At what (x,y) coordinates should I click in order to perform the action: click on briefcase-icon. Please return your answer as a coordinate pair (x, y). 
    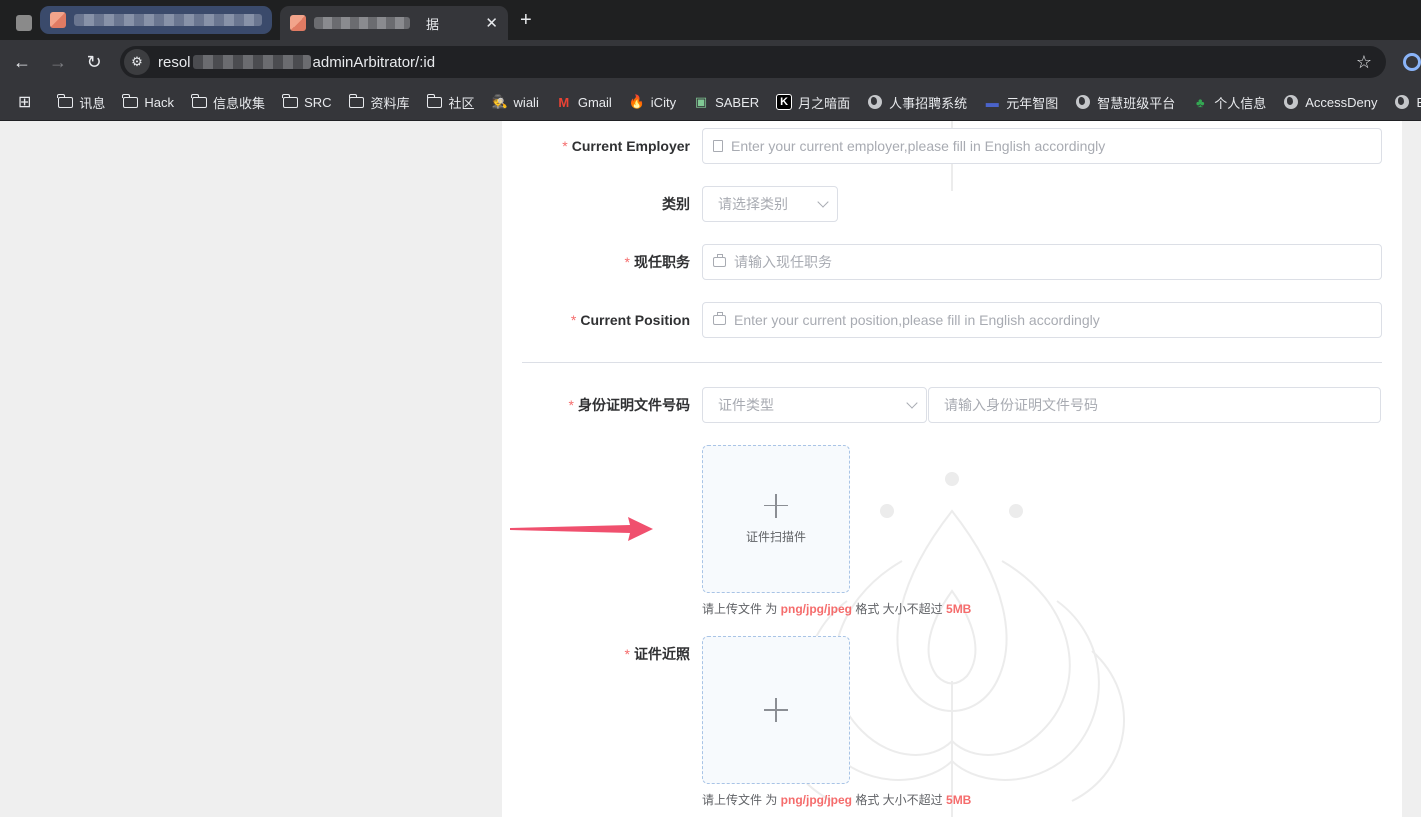
    Looking at the image, I should click on (719, 318).